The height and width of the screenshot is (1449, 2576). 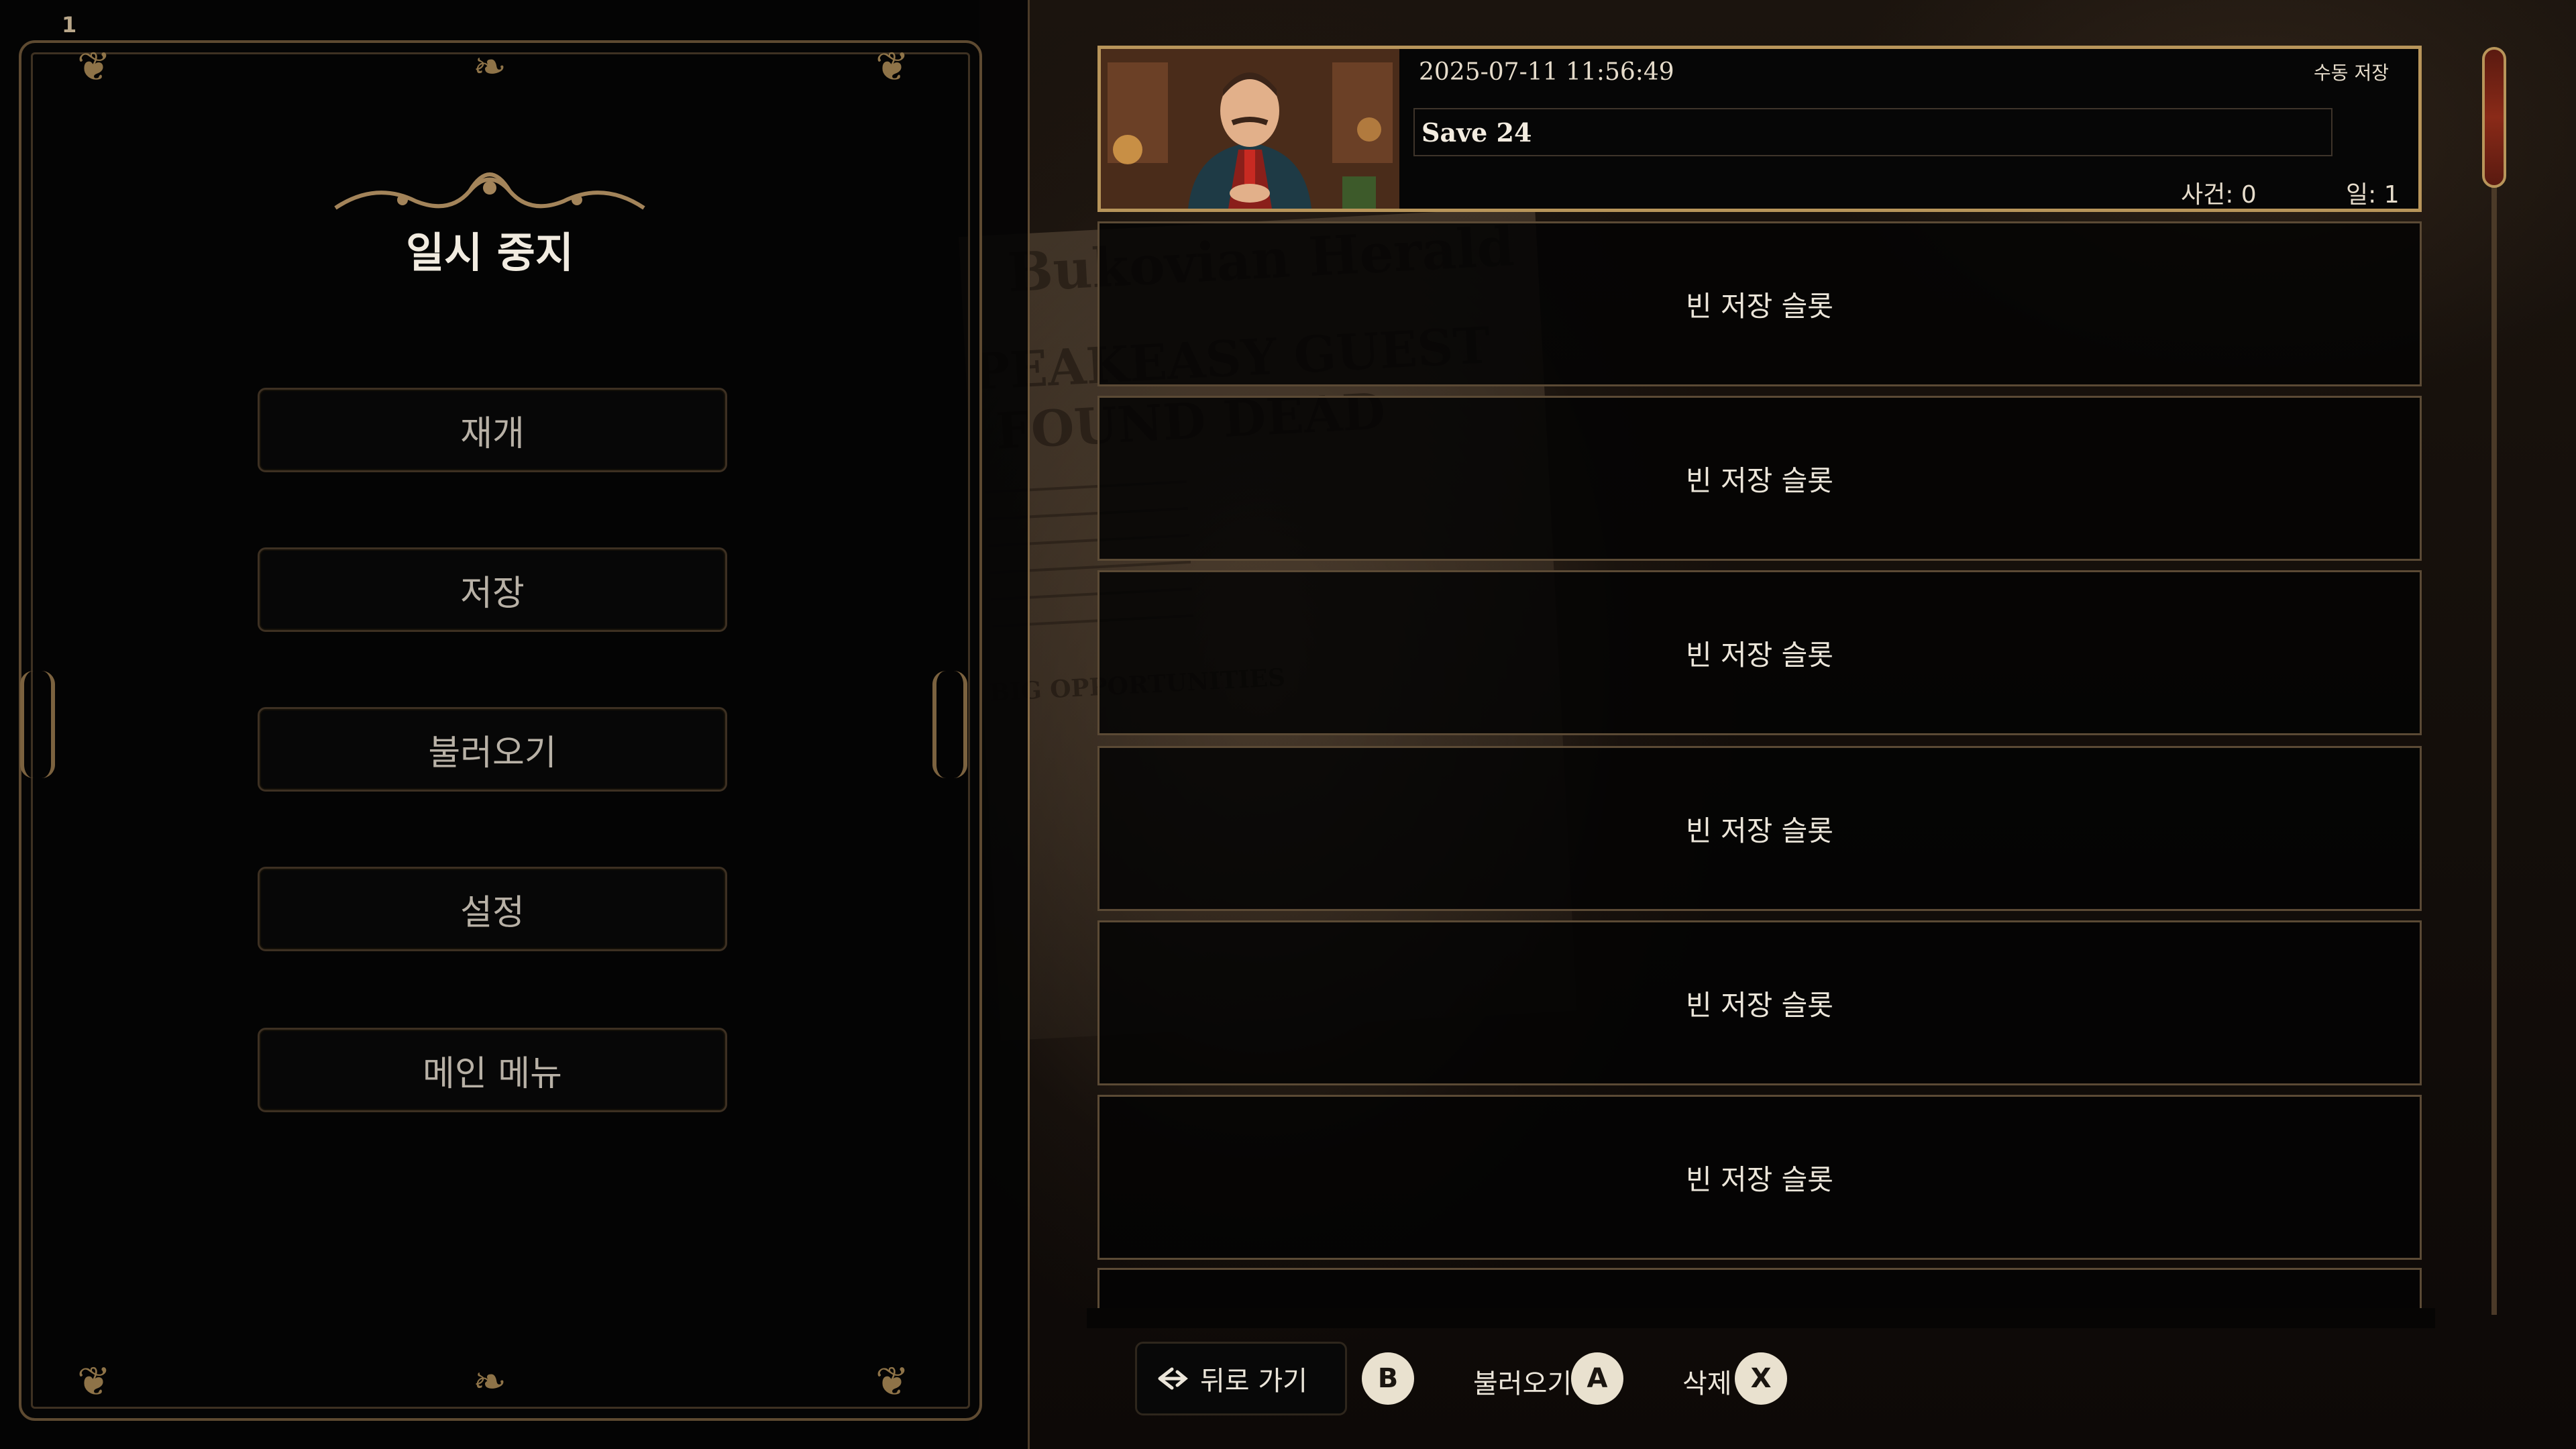 I want to click on top-center-ornament-icon: ❧, so click(x=489, y=67).